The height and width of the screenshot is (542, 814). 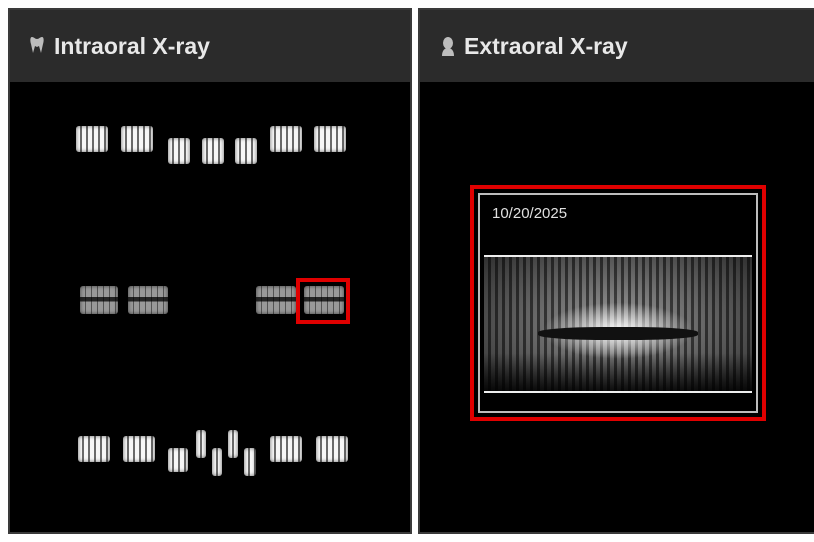 I want to click on intraoral-header: Intraoral X-ray, so click(x=210, y=46).